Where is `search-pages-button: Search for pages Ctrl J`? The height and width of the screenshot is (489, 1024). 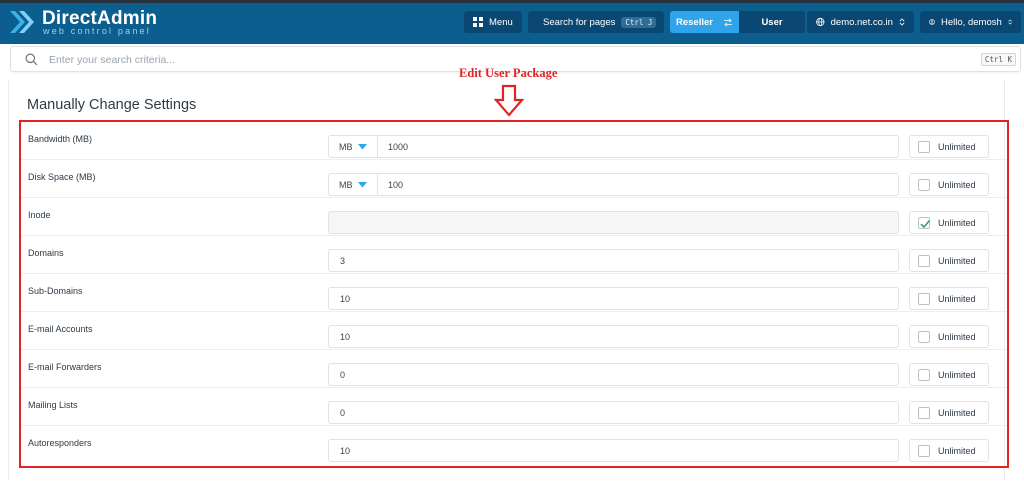 search-pages-button: Search for pages Ctrl J is located at coordinates (596, 22).